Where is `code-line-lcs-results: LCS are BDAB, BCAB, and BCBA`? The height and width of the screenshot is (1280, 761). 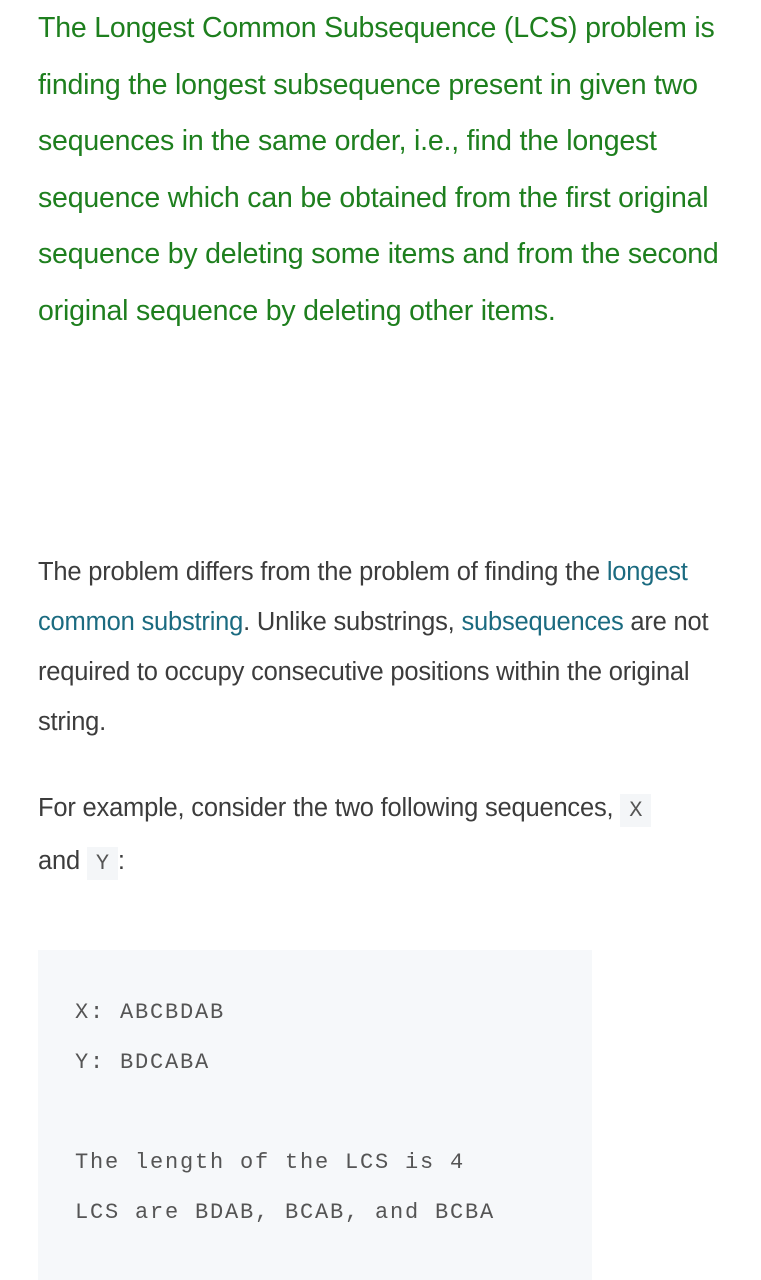
code-line-lcs-results: LCS are BDAB, BCAB, and BCBA is located at coordinates (285, 1212).